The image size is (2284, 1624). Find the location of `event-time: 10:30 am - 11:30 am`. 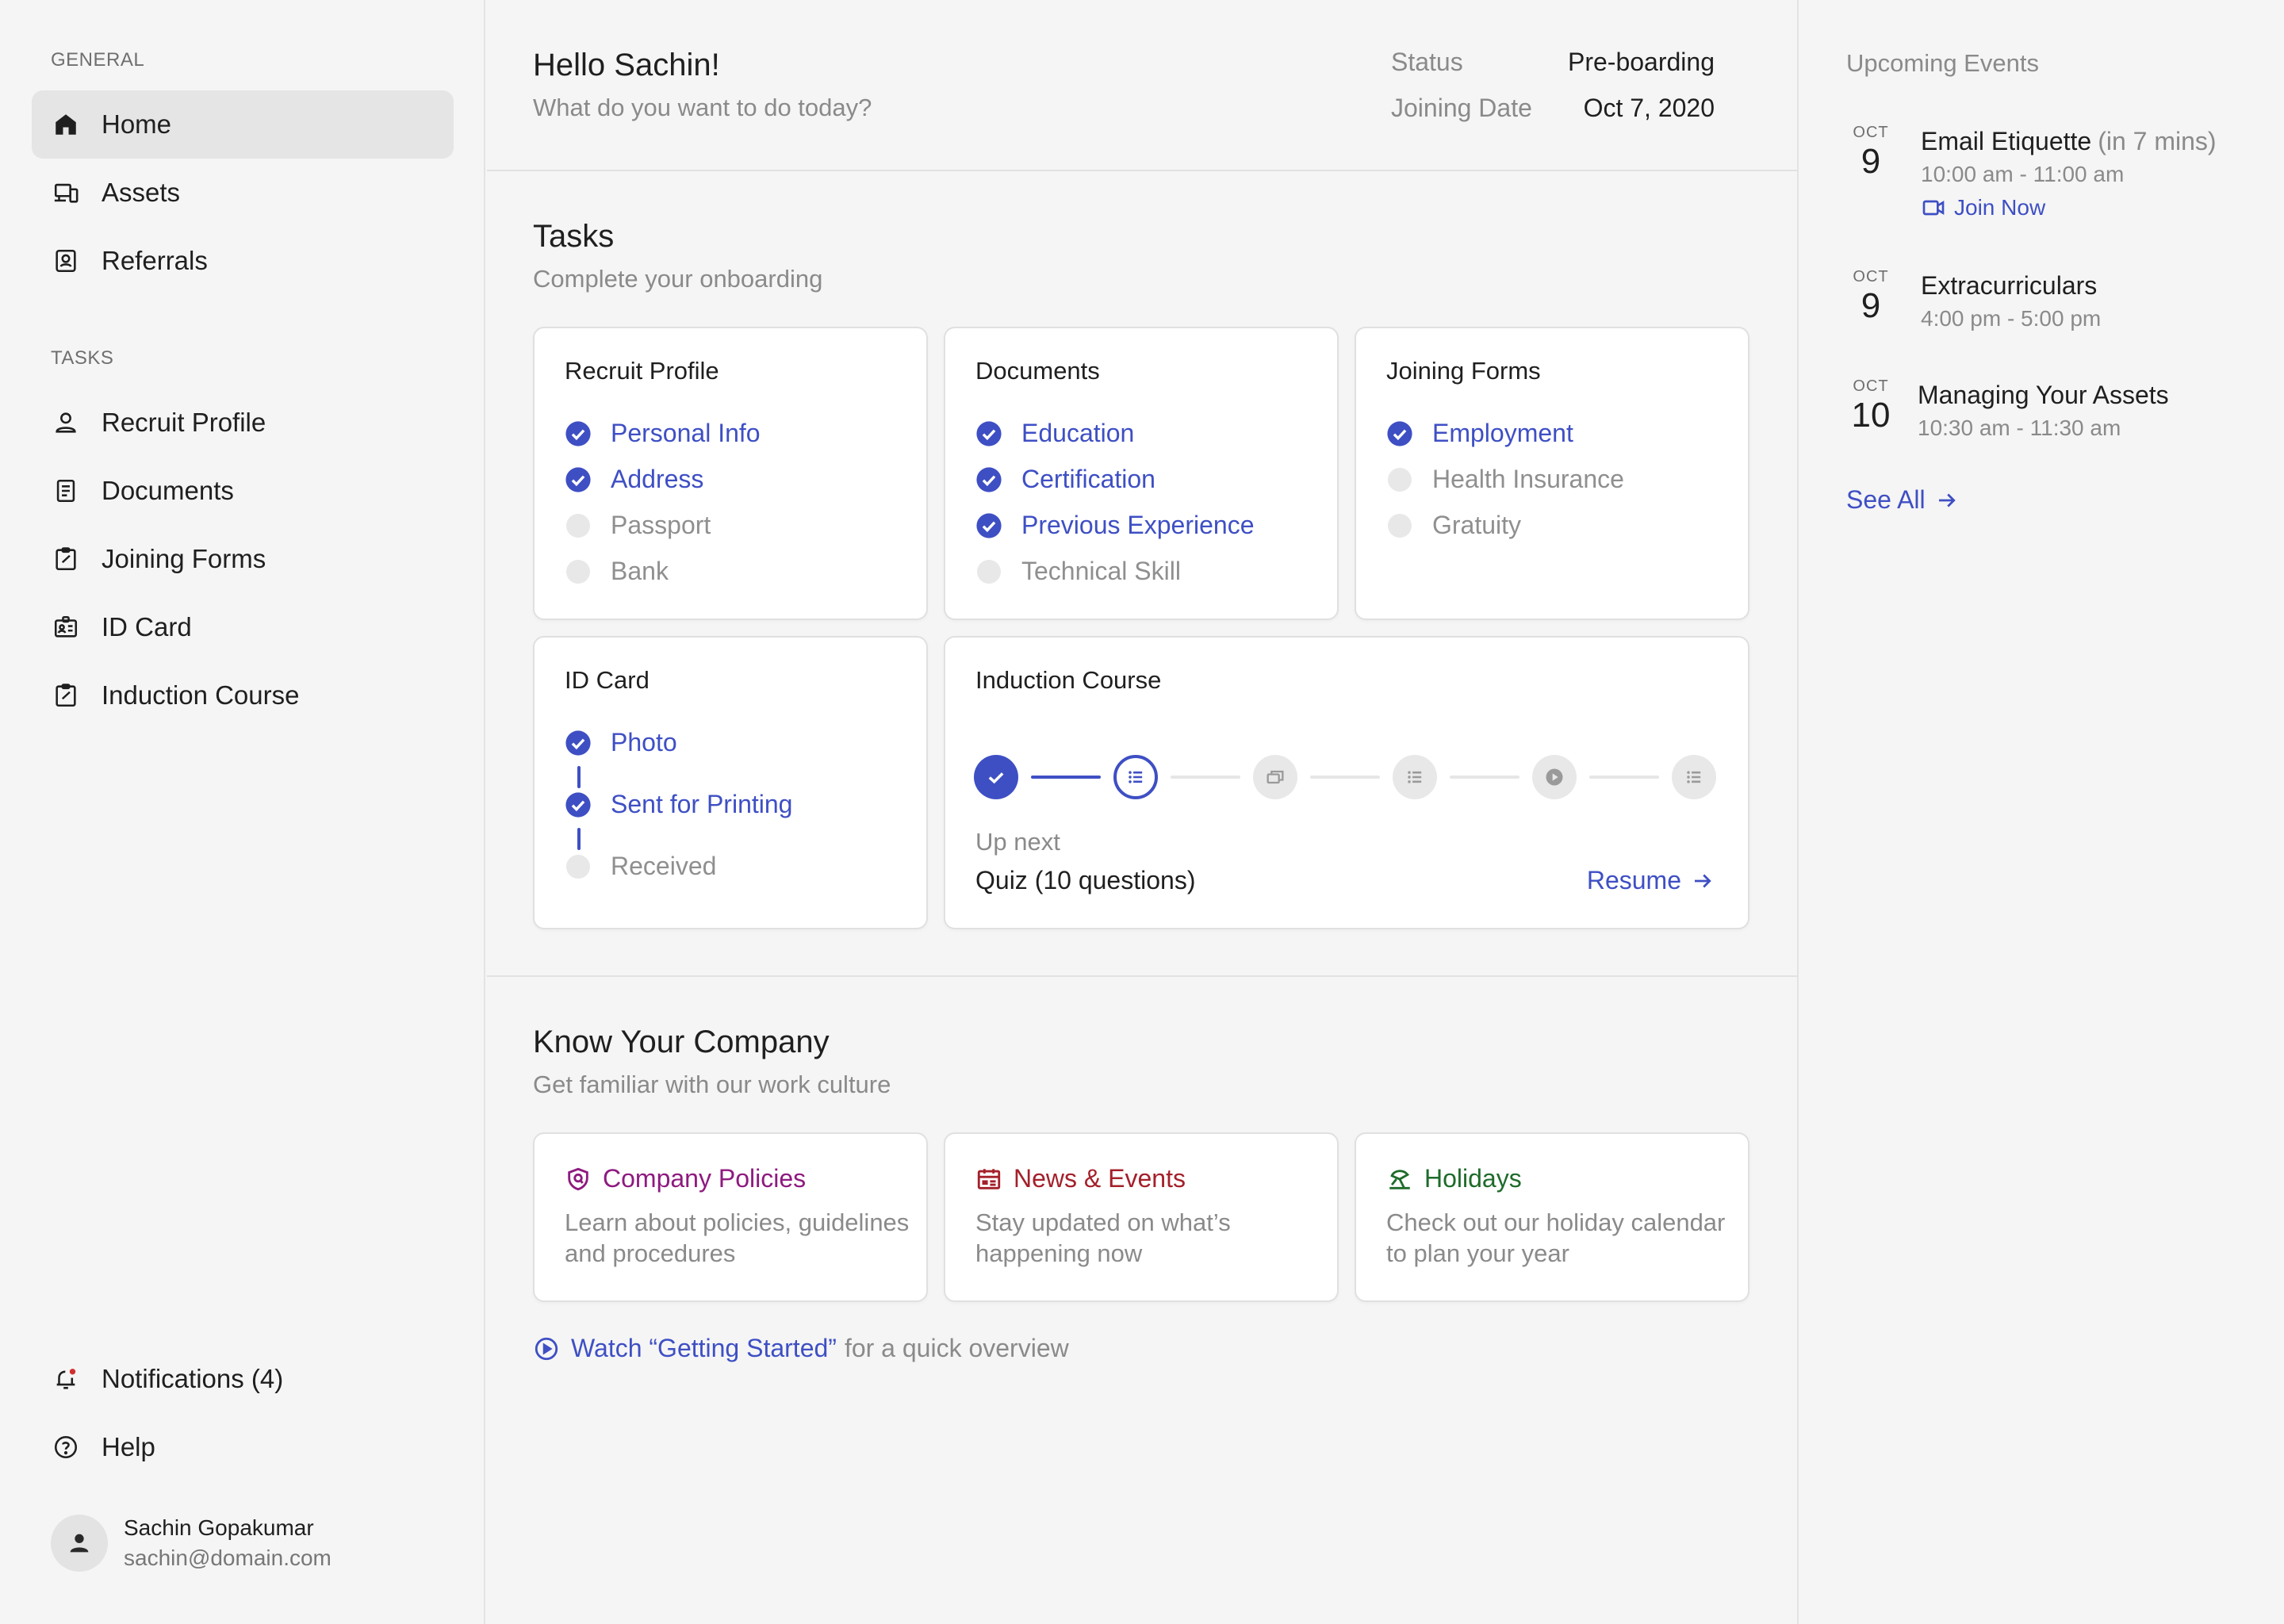

event-time: 10:30 am - 11:30 am is located at coordinates (2019, 428).